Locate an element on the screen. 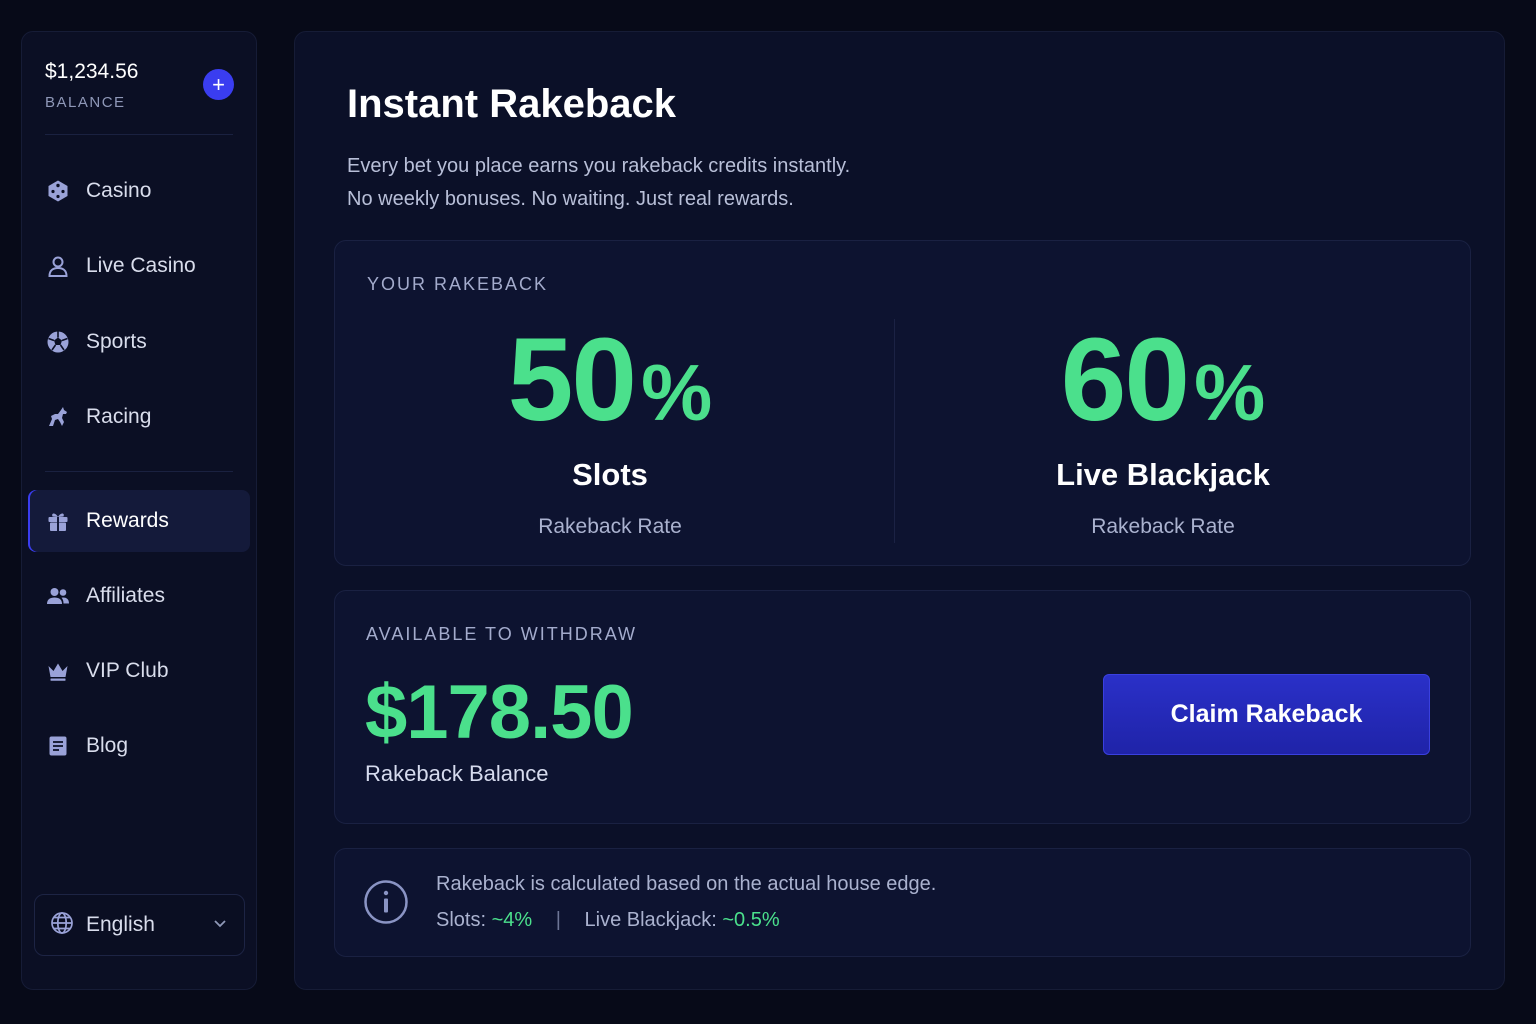 The width and height of the screenshot is (1536, 1024). sidebar-item-casino: Casino is located at coordinates (139, 191).